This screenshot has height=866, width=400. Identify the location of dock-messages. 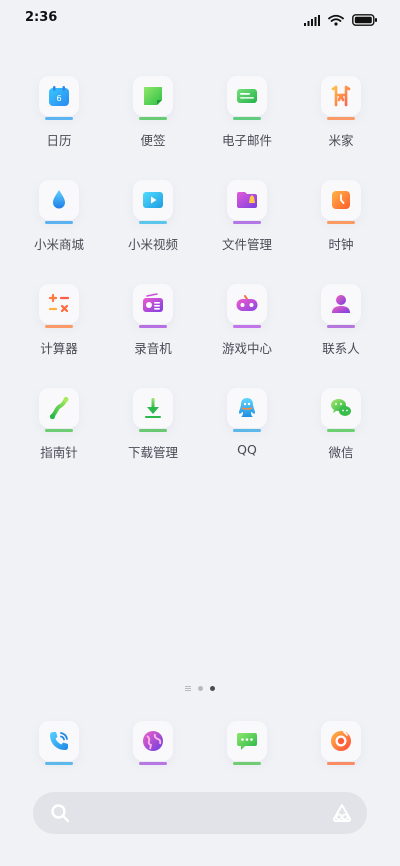
(247, 743).